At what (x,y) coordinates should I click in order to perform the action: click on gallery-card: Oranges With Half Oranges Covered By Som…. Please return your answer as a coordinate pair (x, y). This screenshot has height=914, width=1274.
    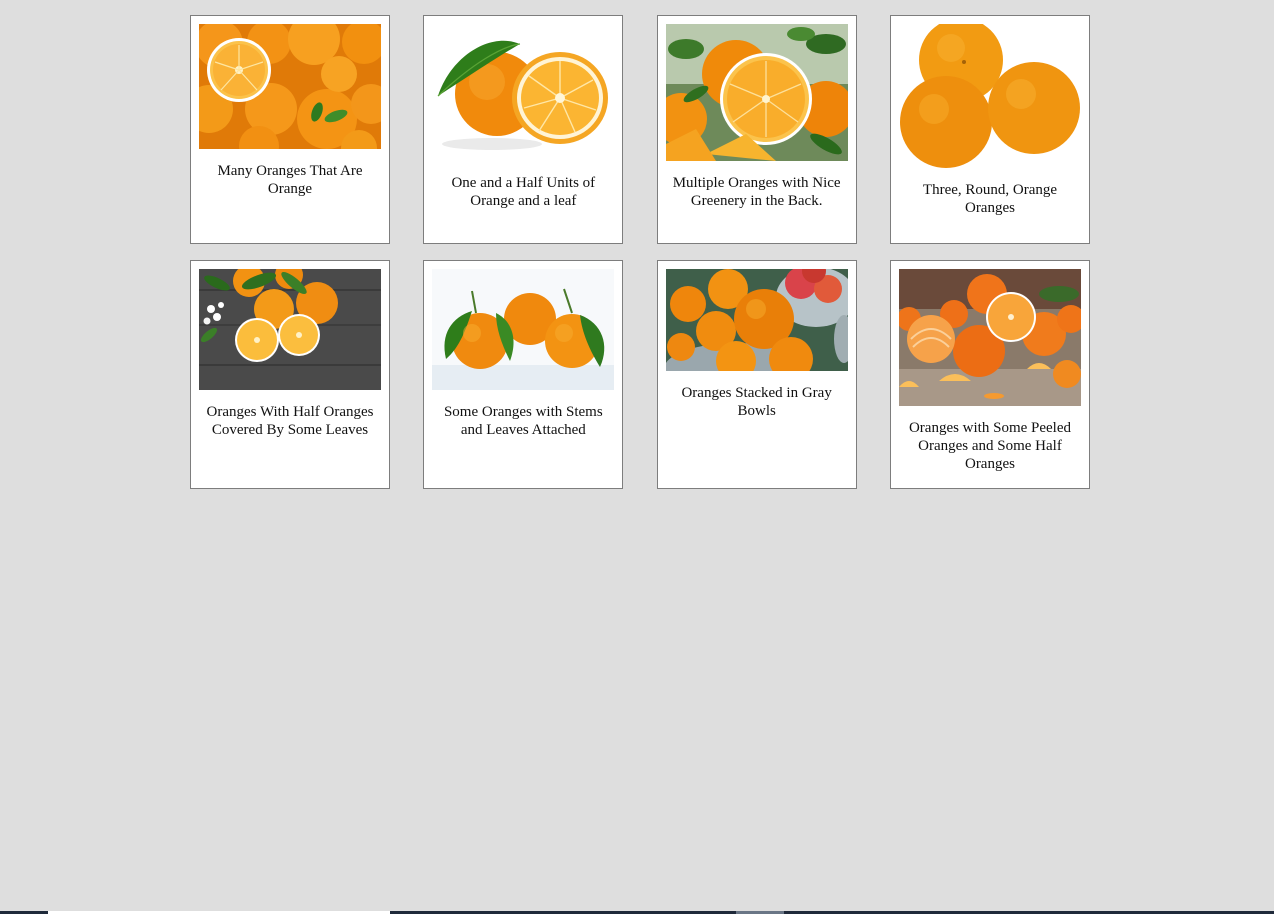
    Looking at the image, I should click on (290, 374).